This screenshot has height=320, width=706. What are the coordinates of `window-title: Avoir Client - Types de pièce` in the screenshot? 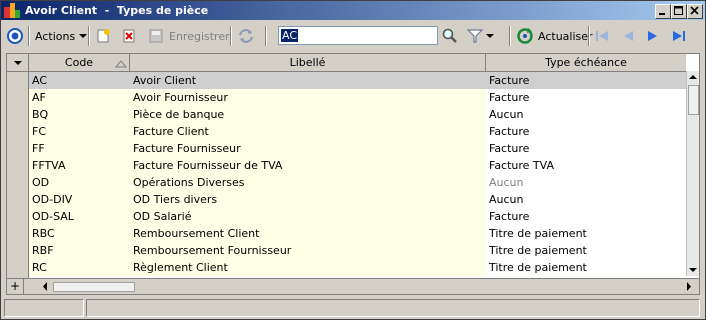 It's located at (117, 10).